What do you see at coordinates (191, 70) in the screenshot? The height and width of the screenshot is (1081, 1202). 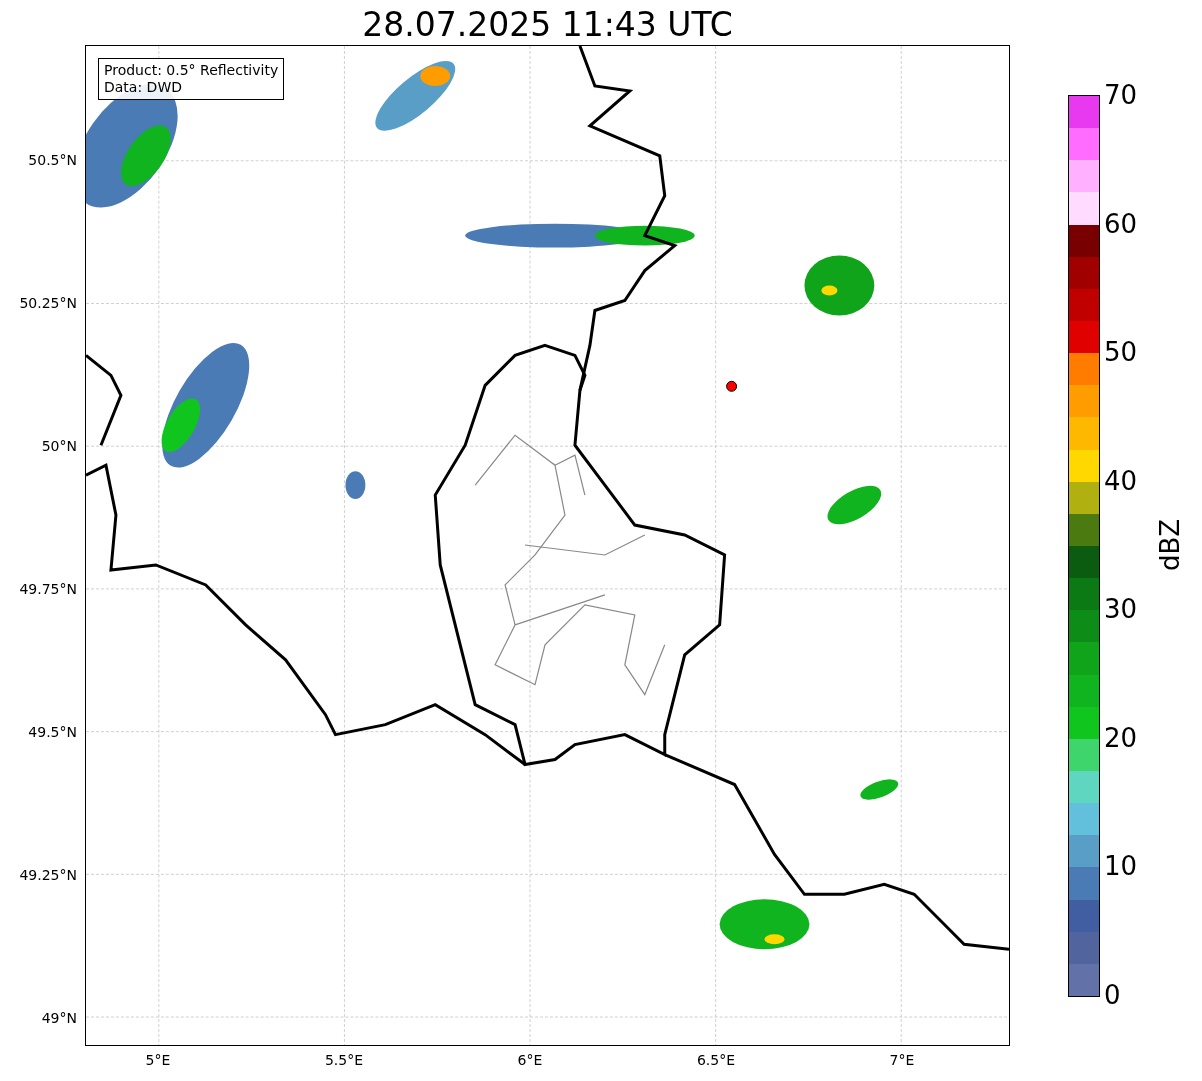 I see `legend-text: Product: 0.5° Reflectivity` at bounding box center [191, 70].